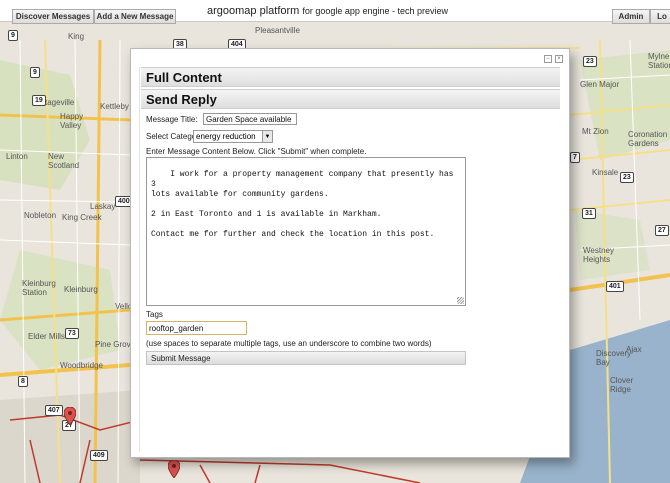 Image resolution: width=670 pixels, height=483 pixels. I want to click on place-label: Kleinburg, so click(81, 289).